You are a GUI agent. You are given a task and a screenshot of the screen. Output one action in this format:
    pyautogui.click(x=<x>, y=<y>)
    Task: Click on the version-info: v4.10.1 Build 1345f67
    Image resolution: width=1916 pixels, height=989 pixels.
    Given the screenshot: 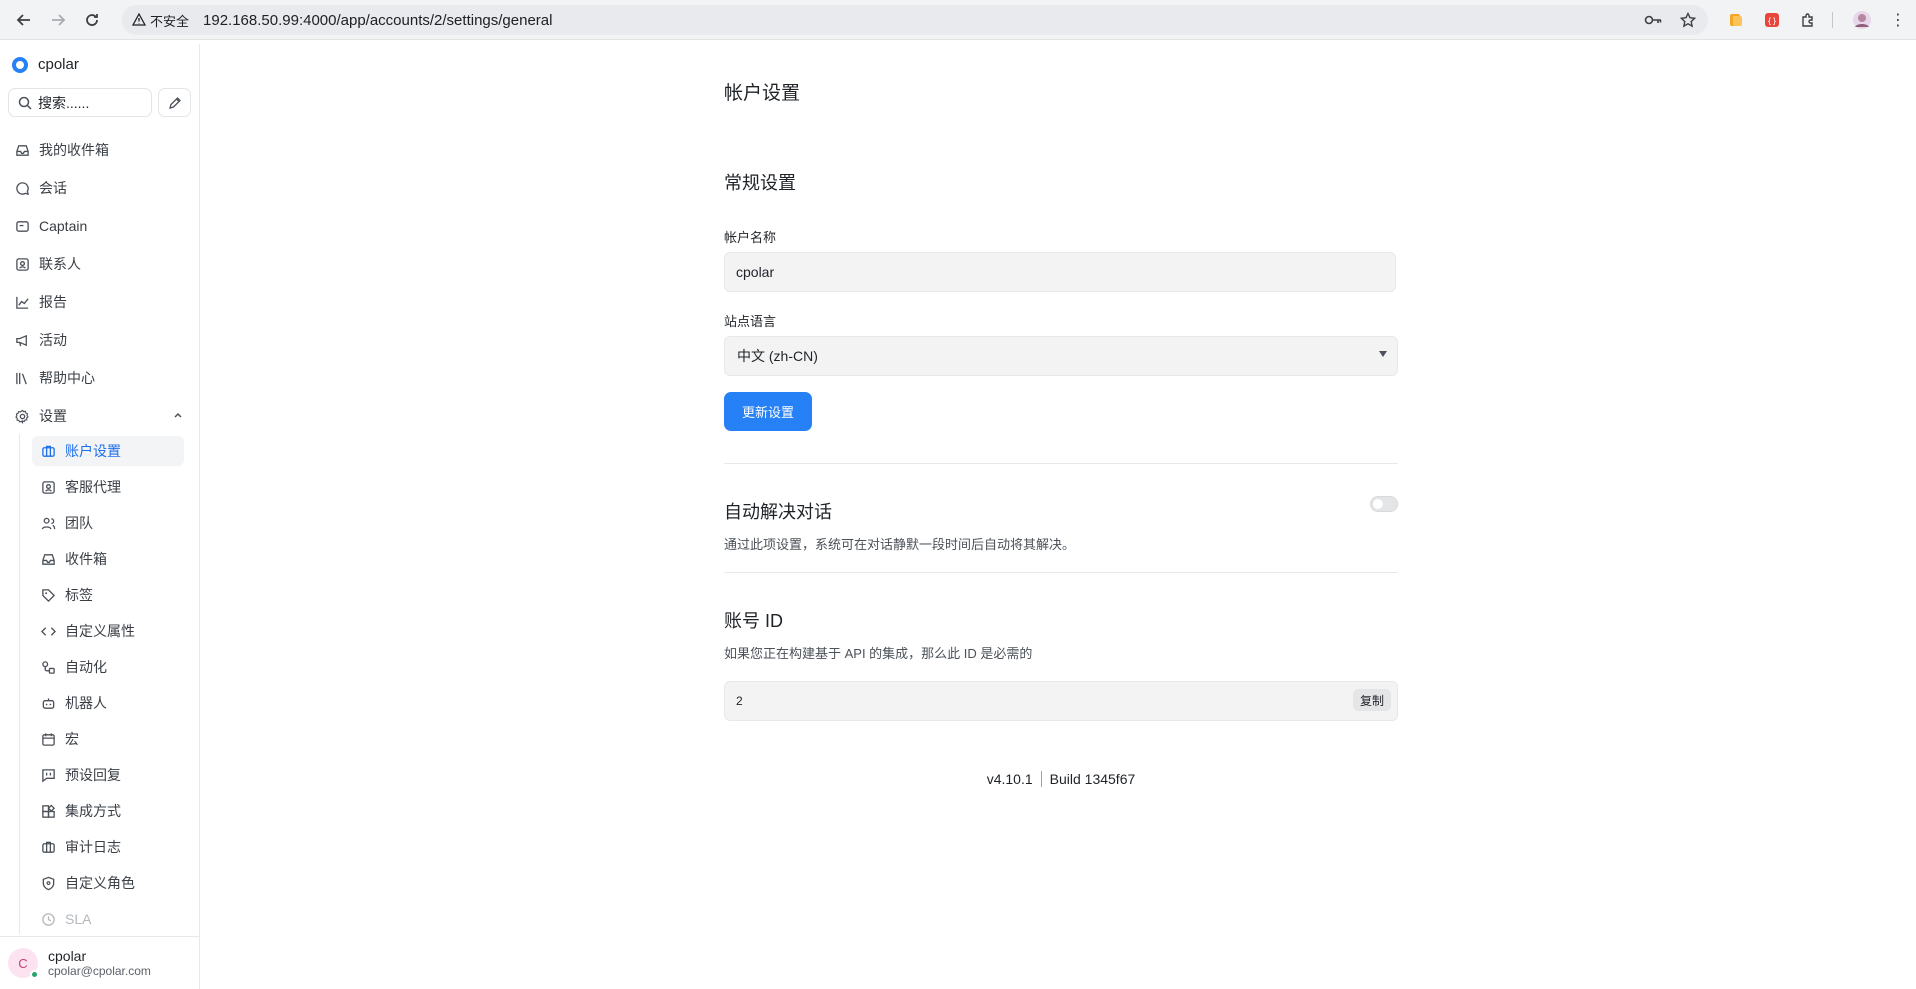 What is the action you would take?
    pyautogui.click(x=1061, y=779)
    